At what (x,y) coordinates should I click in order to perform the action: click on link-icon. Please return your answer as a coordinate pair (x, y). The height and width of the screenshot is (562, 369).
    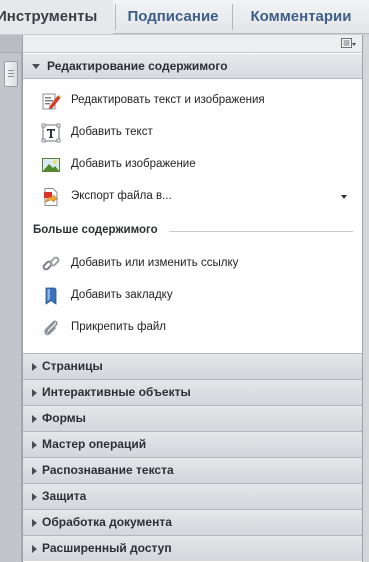
    Looking at the image, I should click on (51, 263).